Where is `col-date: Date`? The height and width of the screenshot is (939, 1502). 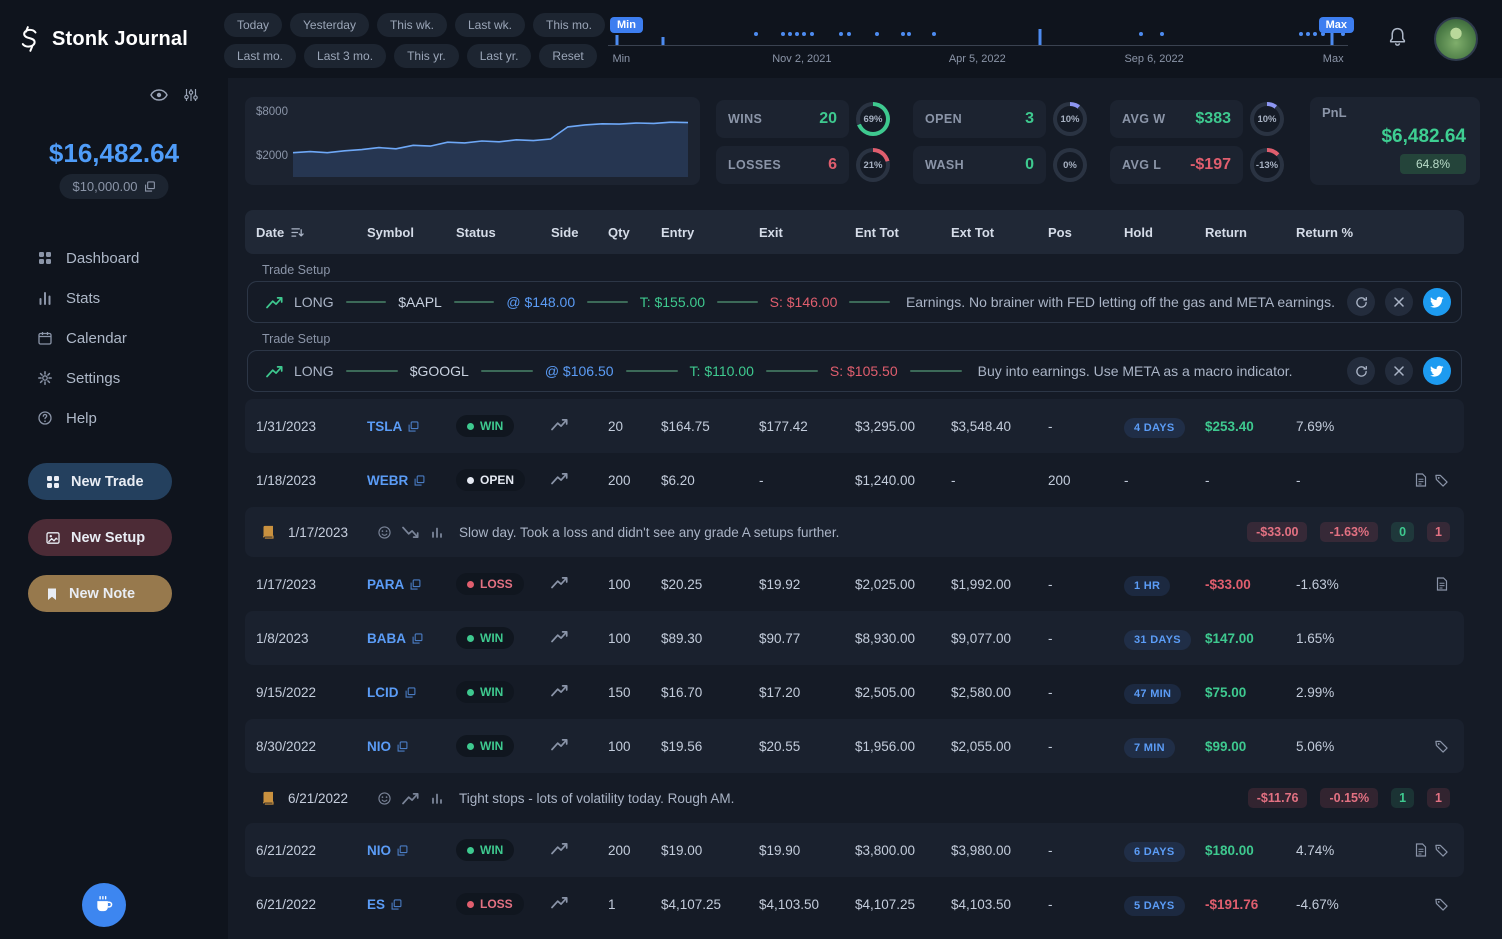
col-date: Date is located at coordinates (311, 232).